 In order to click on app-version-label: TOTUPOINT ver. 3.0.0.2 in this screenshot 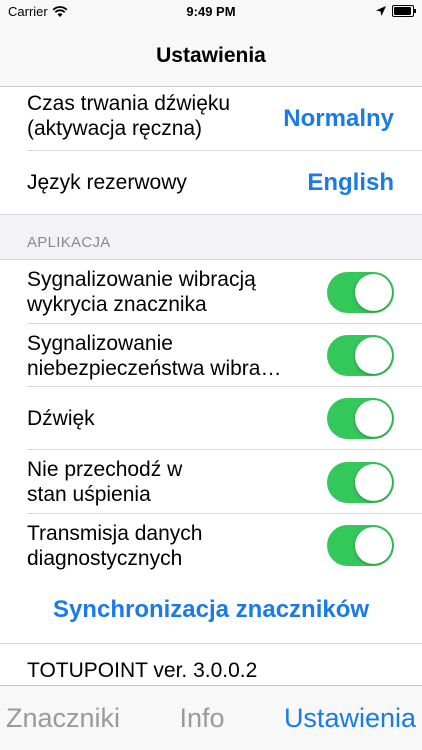, I will do `click(211, 664)`.